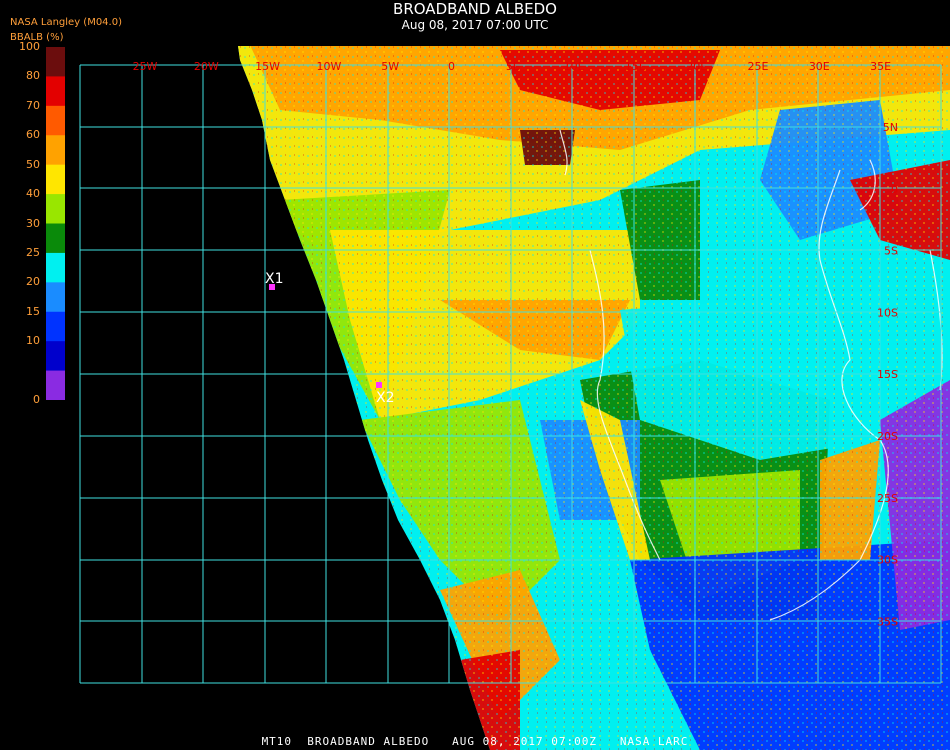  I want to click on lon-label: 5W, so click(390, 66).